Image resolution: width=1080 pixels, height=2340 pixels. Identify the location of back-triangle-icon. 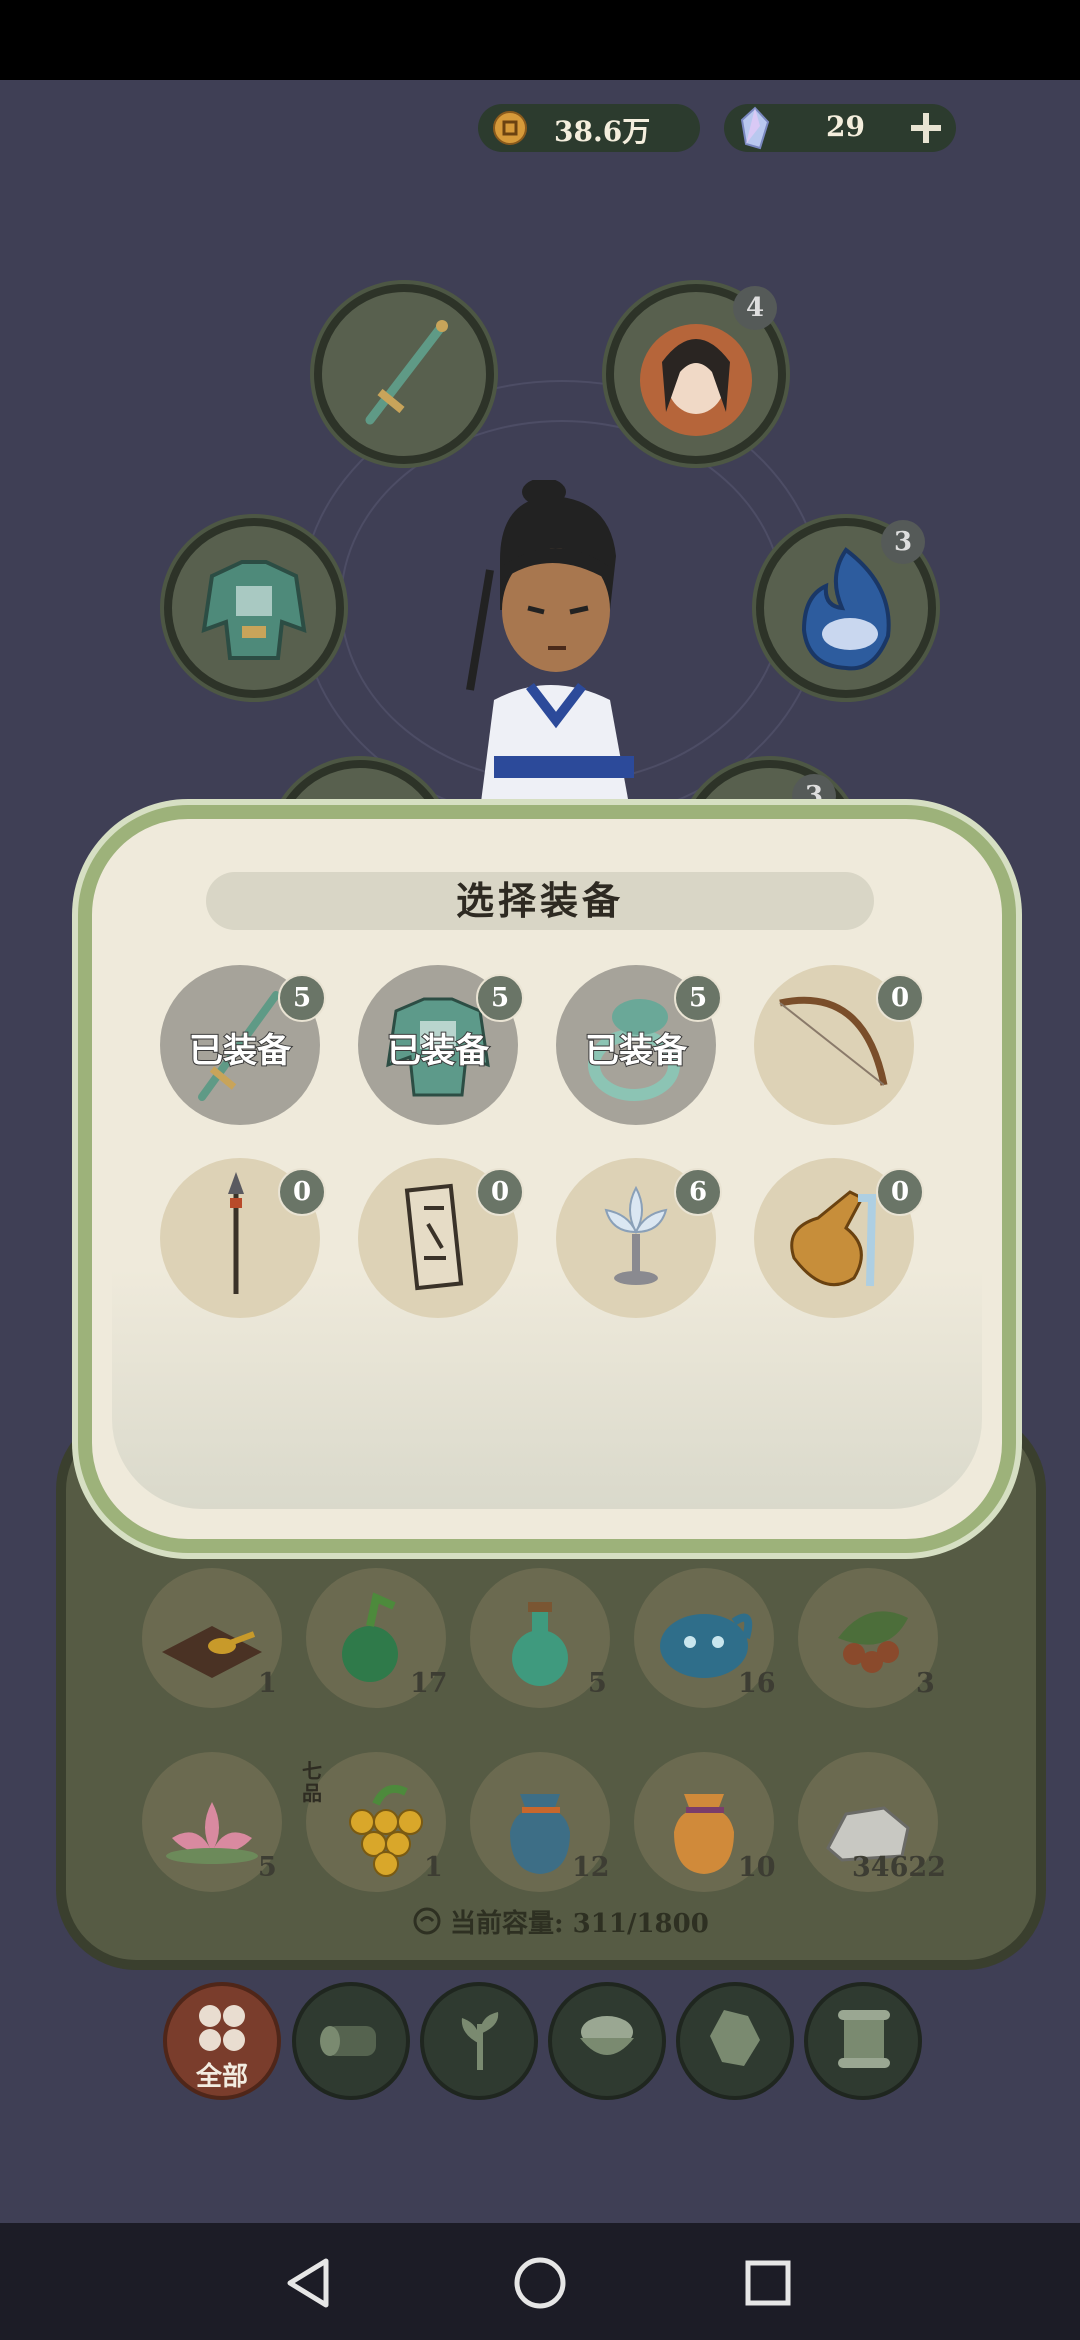
(310, 2283).